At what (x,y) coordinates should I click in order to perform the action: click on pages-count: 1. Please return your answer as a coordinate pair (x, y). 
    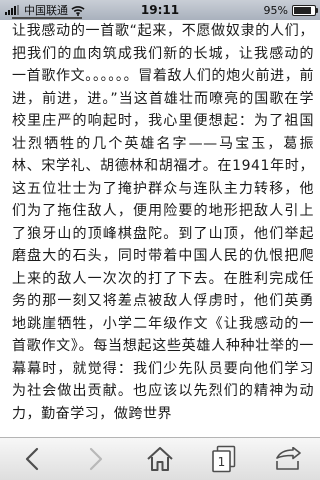
    Looking at the image, I should click on (222, 462).